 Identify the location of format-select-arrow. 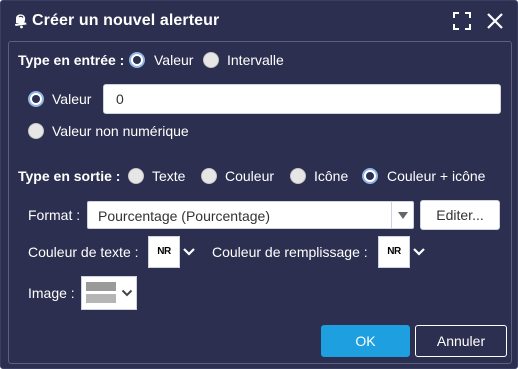
(402, 215).